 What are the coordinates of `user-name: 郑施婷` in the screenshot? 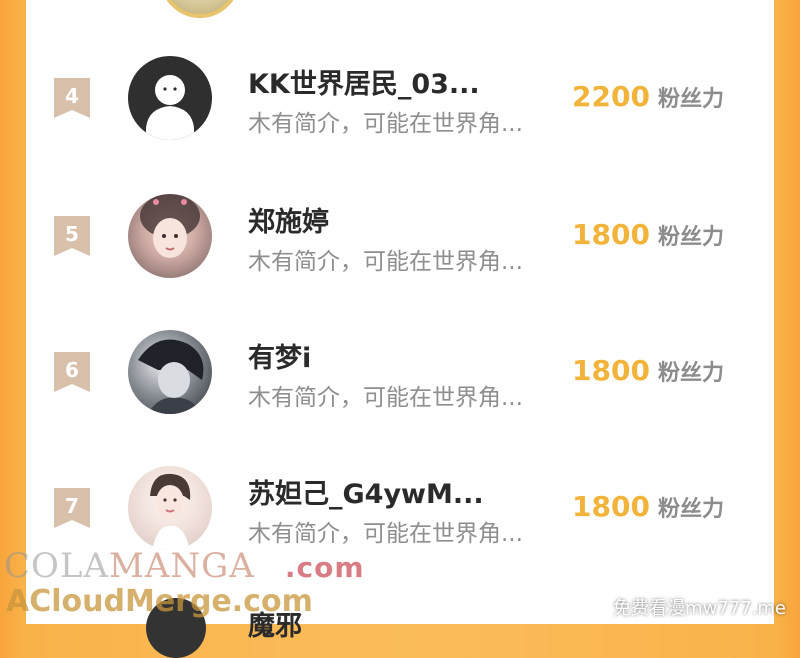 It's located at (288, 219).